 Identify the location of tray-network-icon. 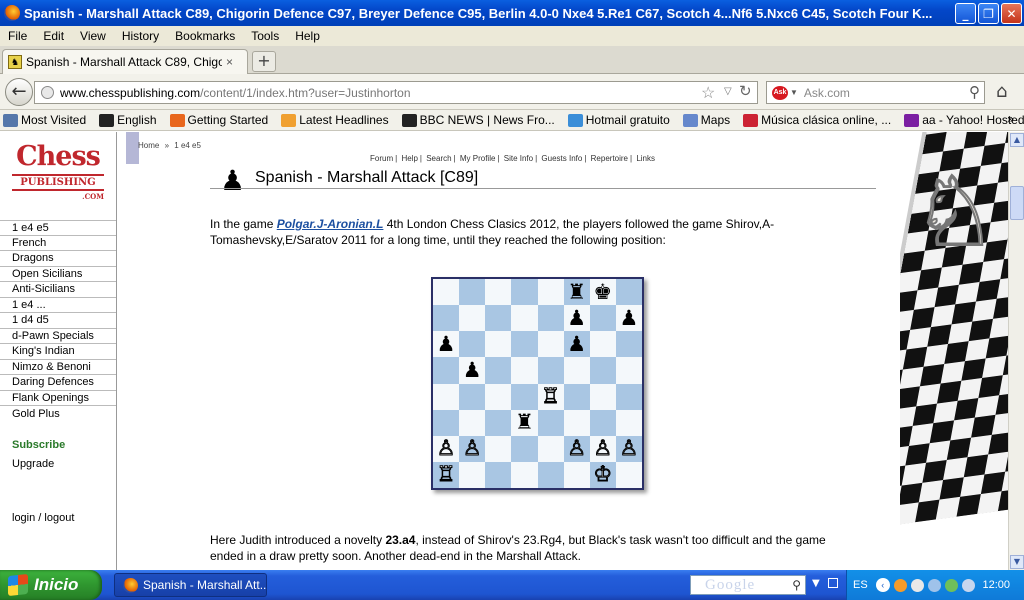
(934, 585).